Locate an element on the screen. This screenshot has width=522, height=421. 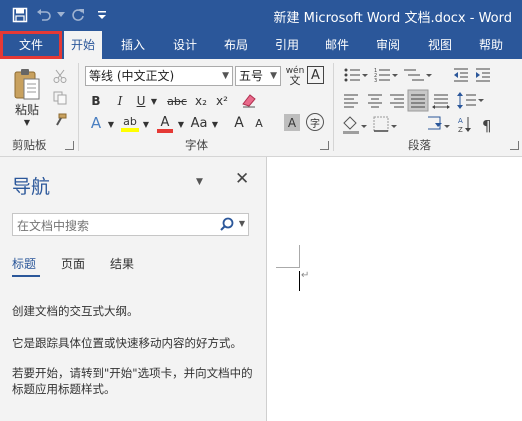
copy-icon is located at coordinates (60, 98).